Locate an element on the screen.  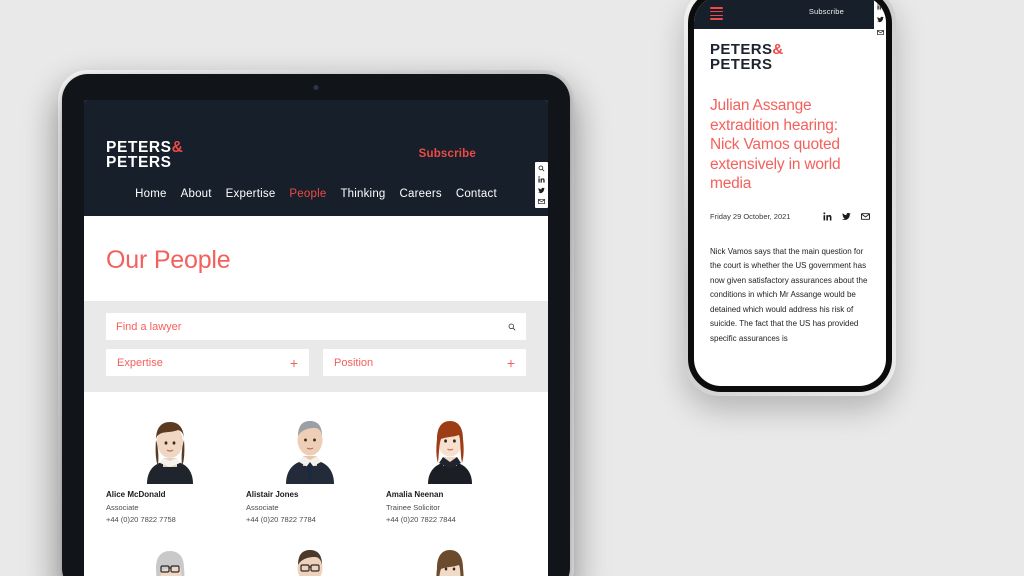
tablet-camera-icon is located at coordinates (316, 87).